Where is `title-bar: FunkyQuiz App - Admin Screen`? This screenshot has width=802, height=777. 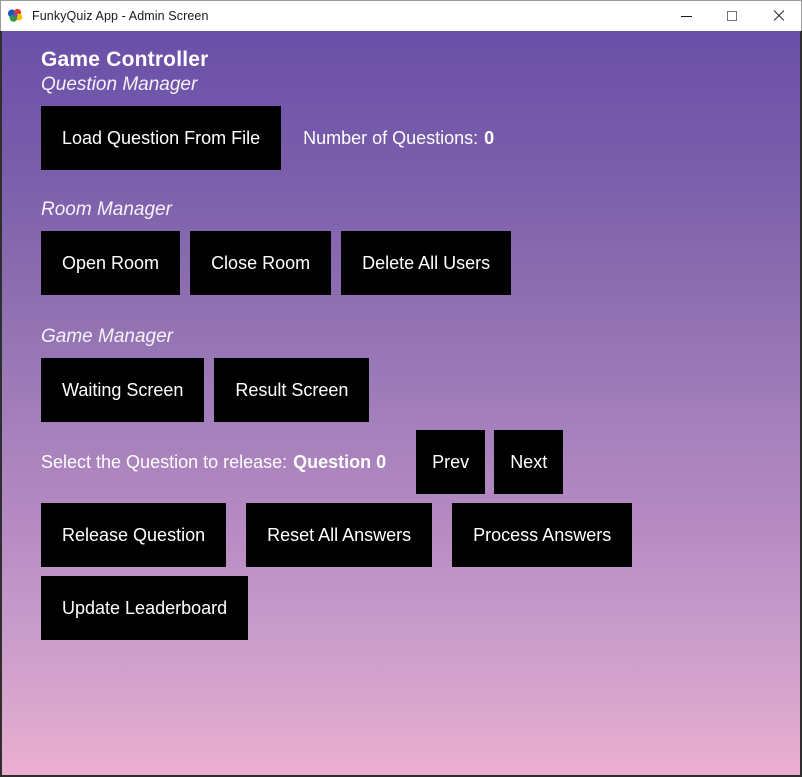
title-bar: FunkyQuiz App - Admin Screen is located at coordinates (401, 15).